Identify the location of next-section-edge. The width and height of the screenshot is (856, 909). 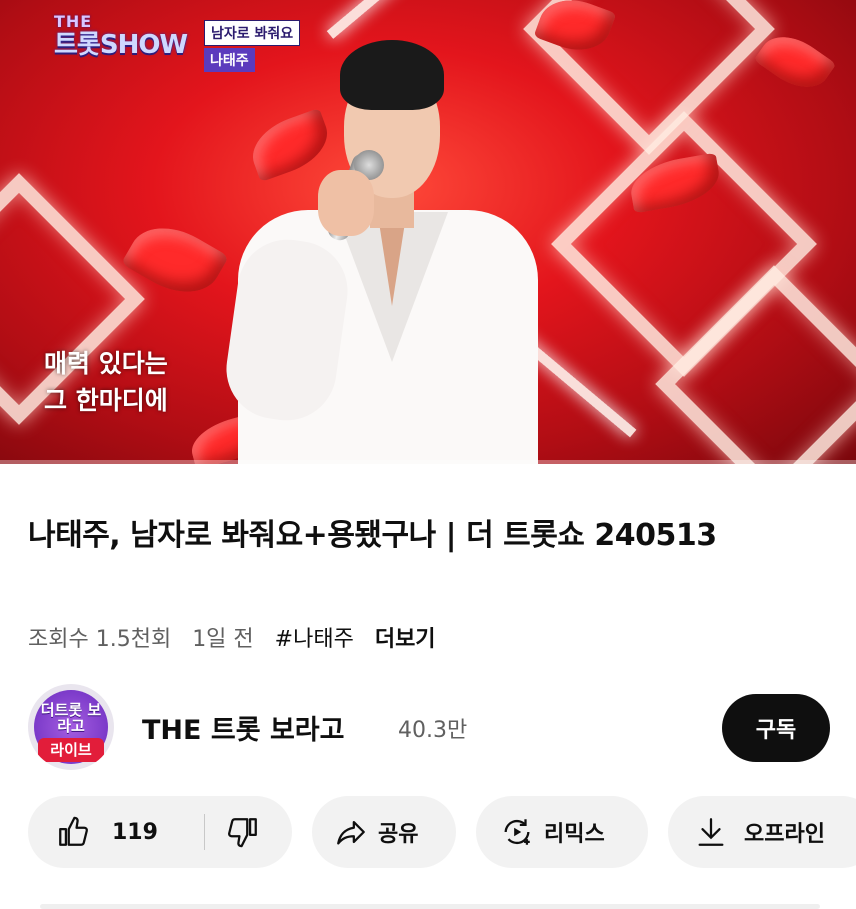
(430, 906).